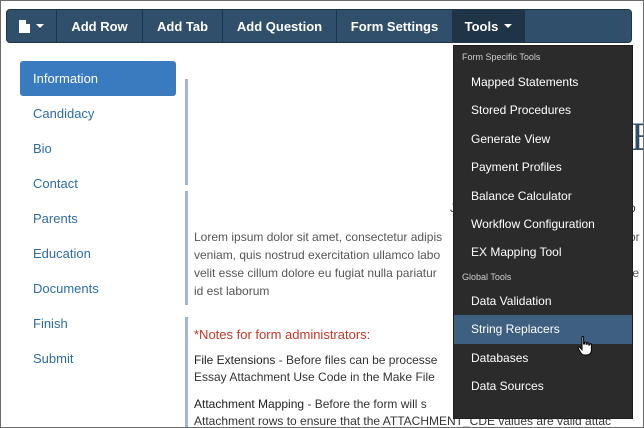  Describe the element at coordinates (98, 78) in the screenshot. I see `sidebar-item-information: Information` at that location.